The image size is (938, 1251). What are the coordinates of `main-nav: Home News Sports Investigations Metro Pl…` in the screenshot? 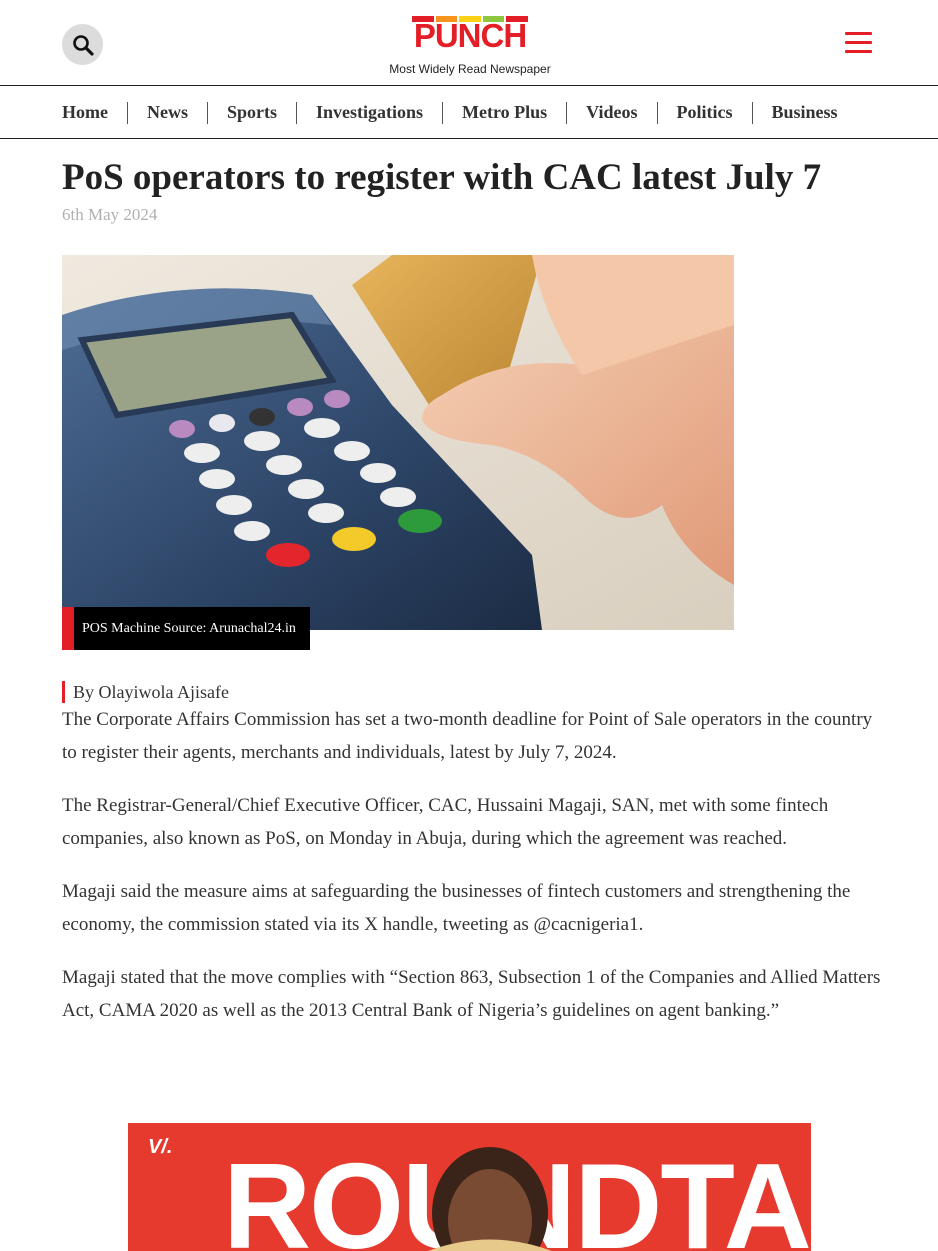 It's located at (469, 112).